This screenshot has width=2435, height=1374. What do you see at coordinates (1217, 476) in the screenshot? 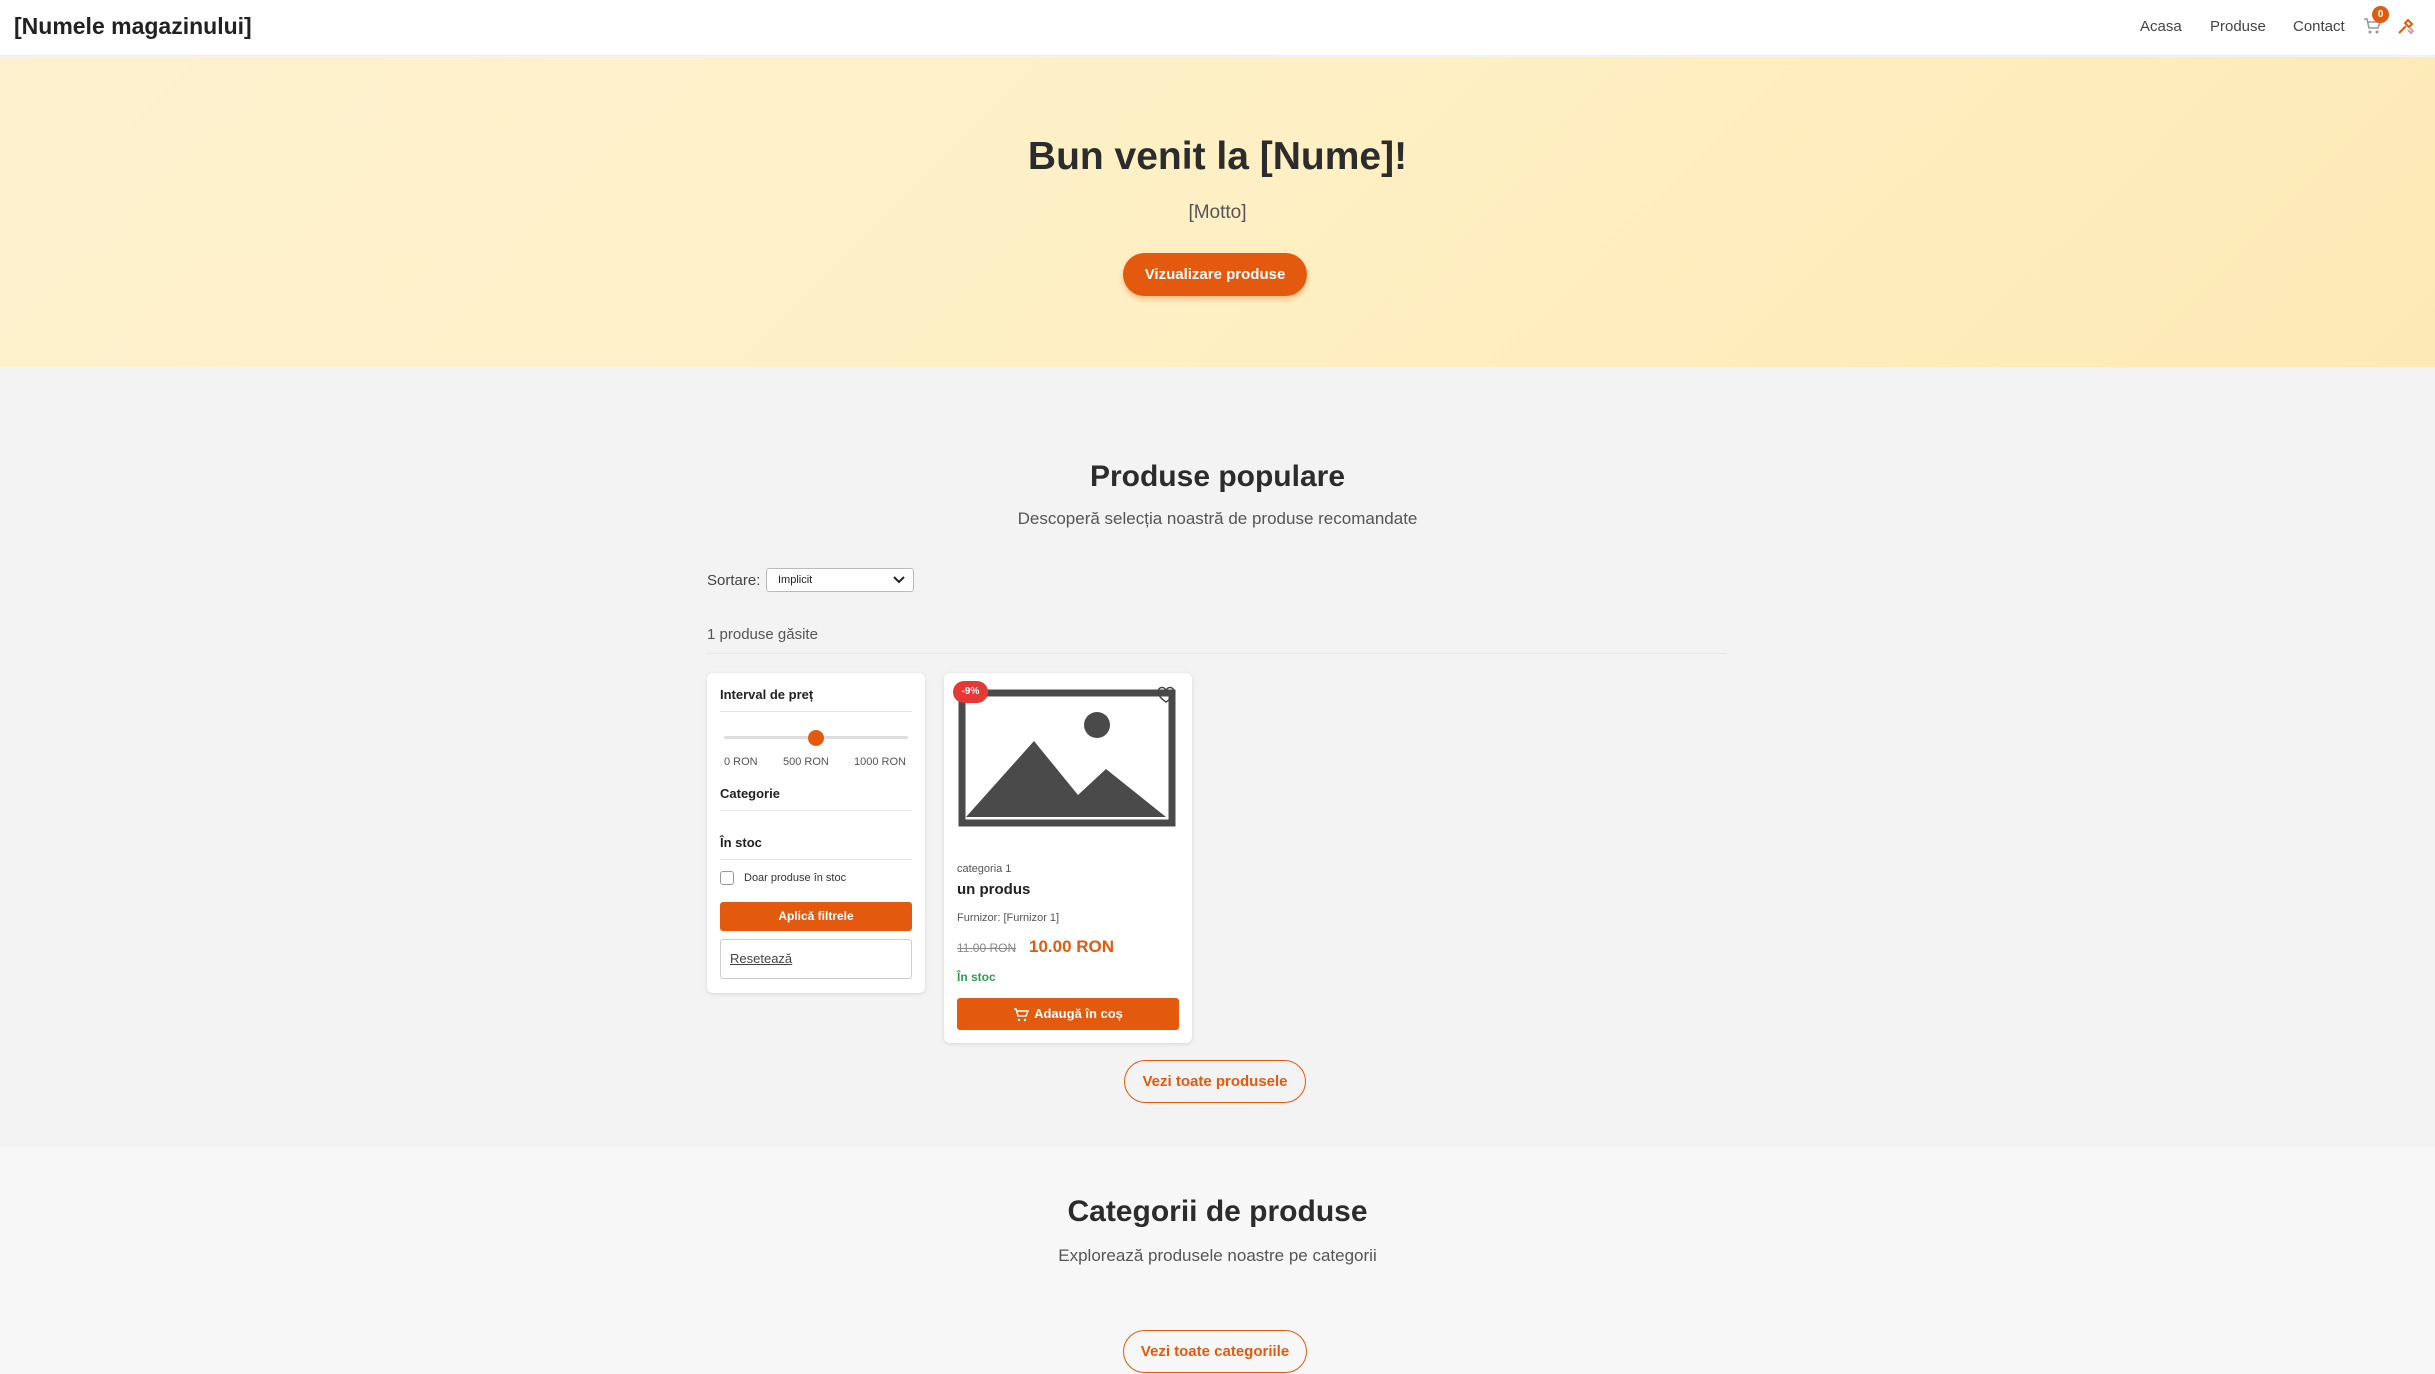
I see `popular-products-title: Produse populare` at bounding box center [1217, 476].